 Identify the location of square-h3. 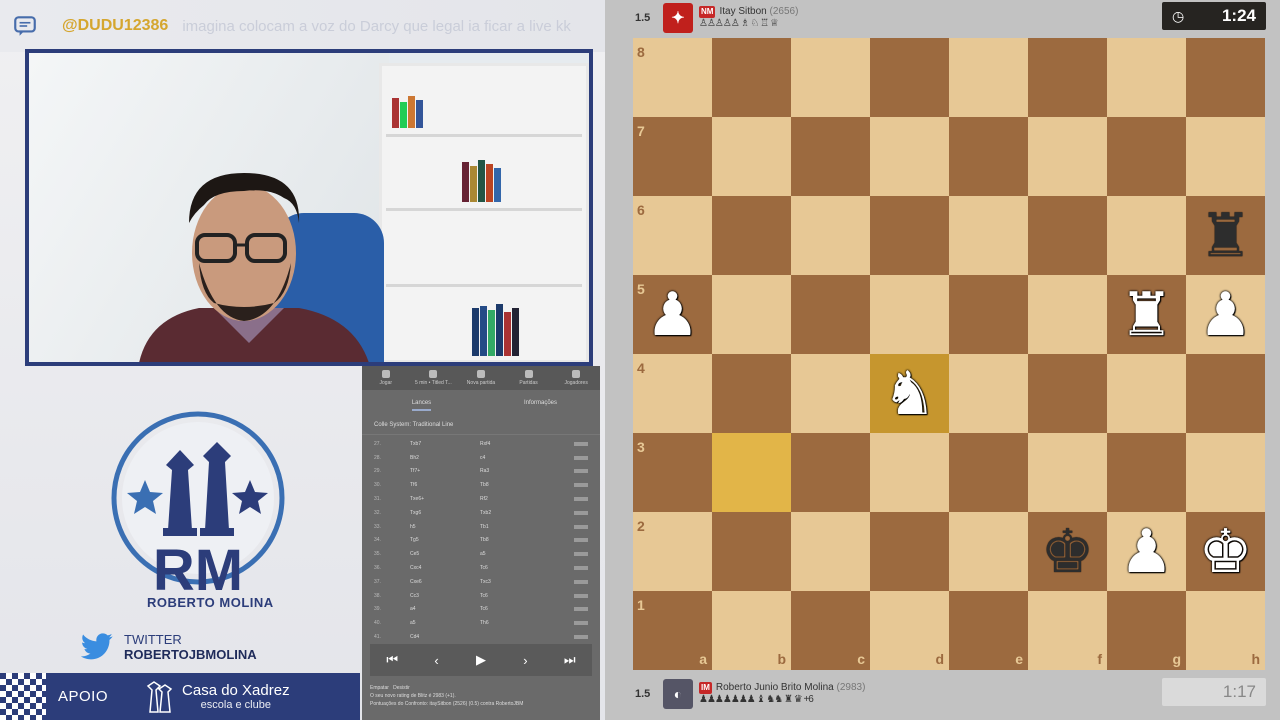
(1225, 472).